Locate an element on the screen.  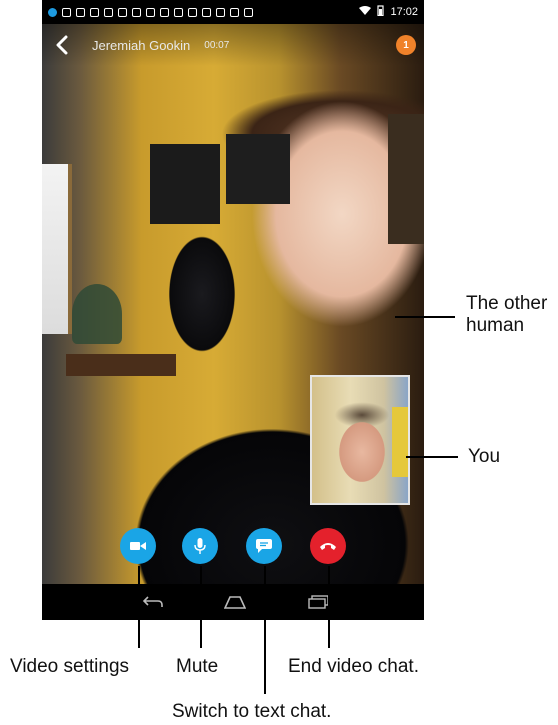
back-arrow-icon is located at coordinates (152, 601).